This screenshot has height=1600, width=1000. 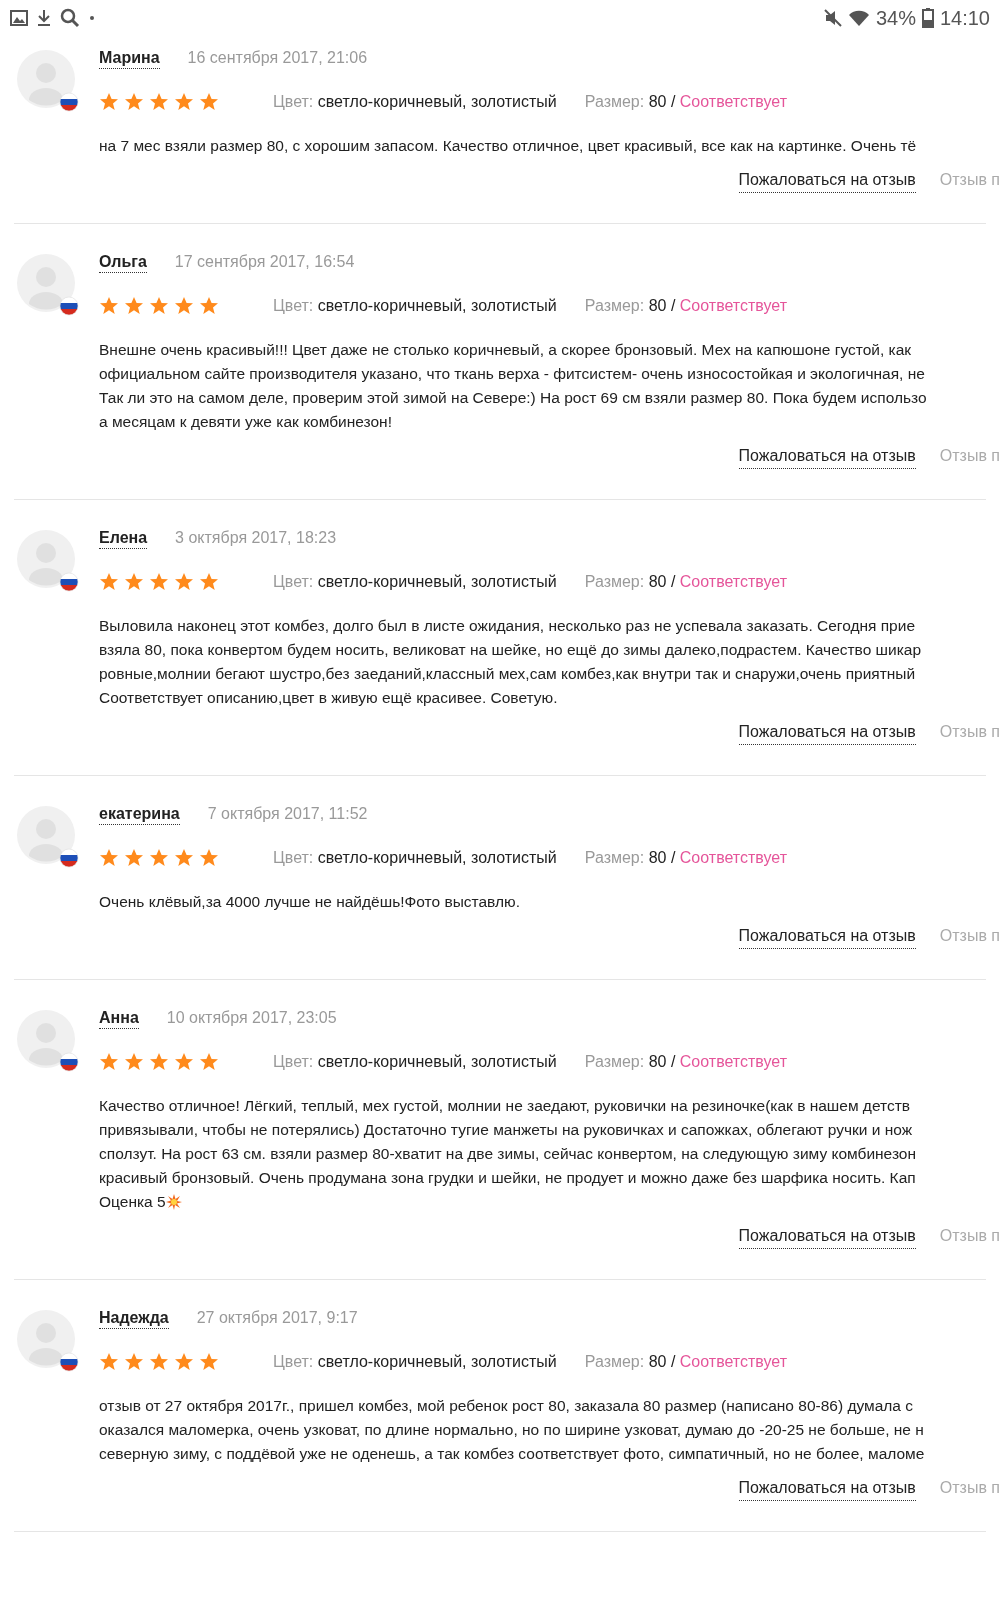 I want to click on wifi-icon, so click(x=858, y=18).